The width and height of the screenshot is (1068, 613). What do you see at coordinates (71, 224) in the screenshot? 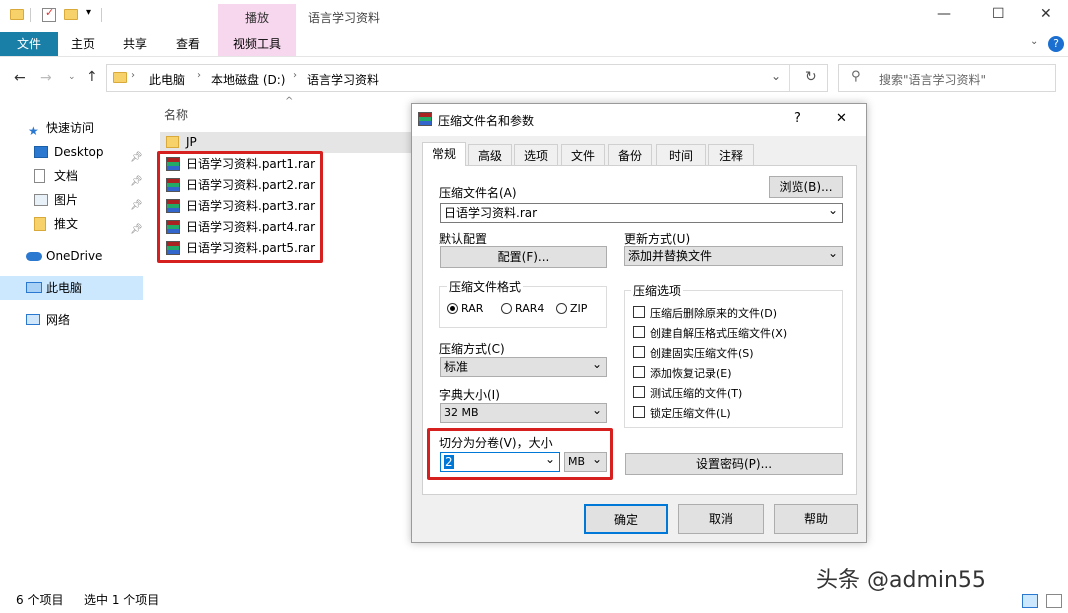
I see `nav-tuiwen: 推文 📌︎` at bounding box center [71, 224].